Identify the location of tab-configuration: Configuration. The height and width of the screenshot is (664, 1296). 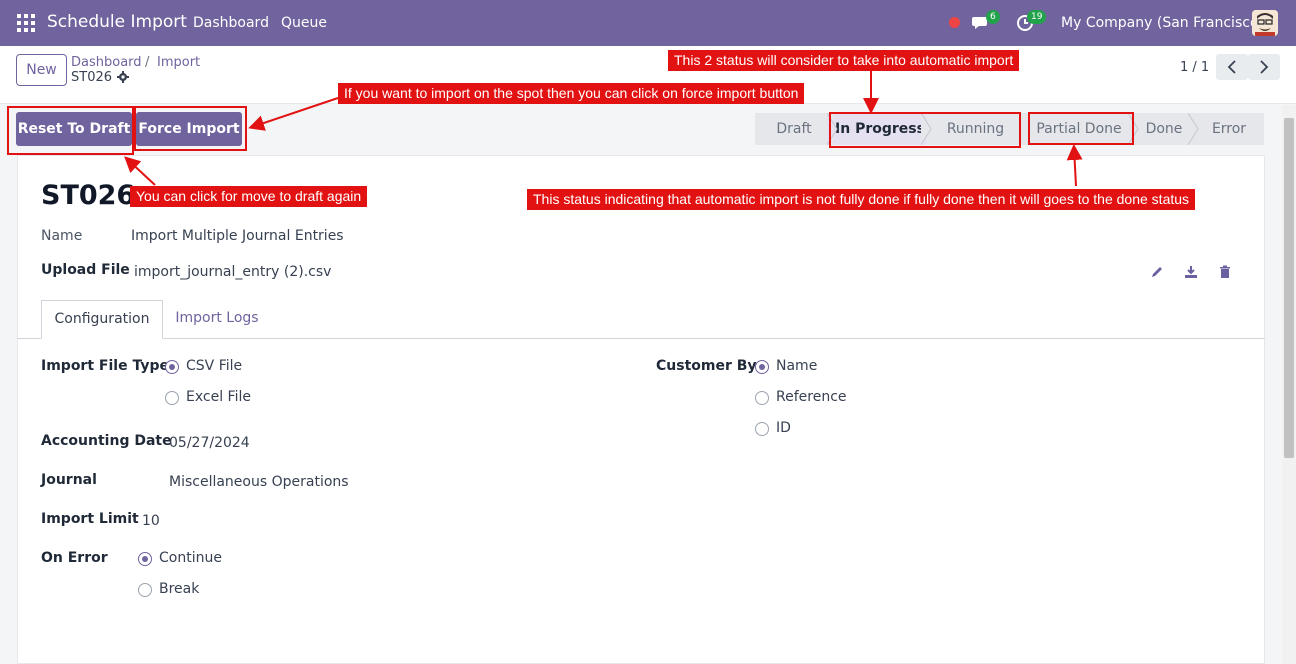
(102, 319).